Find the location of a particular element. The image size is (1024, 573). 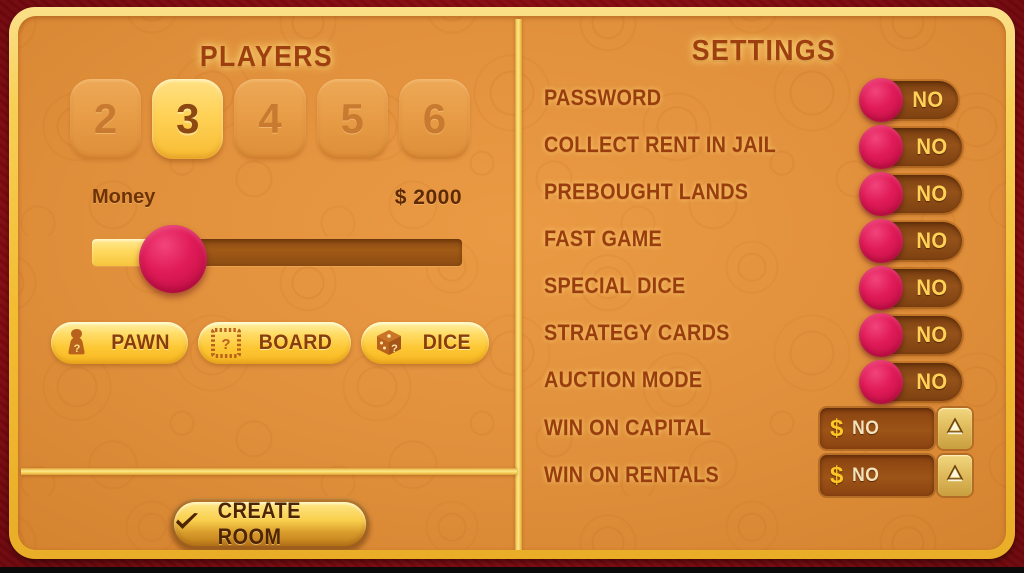

dice-button: ? DICE is located at coordinates (425, 343).